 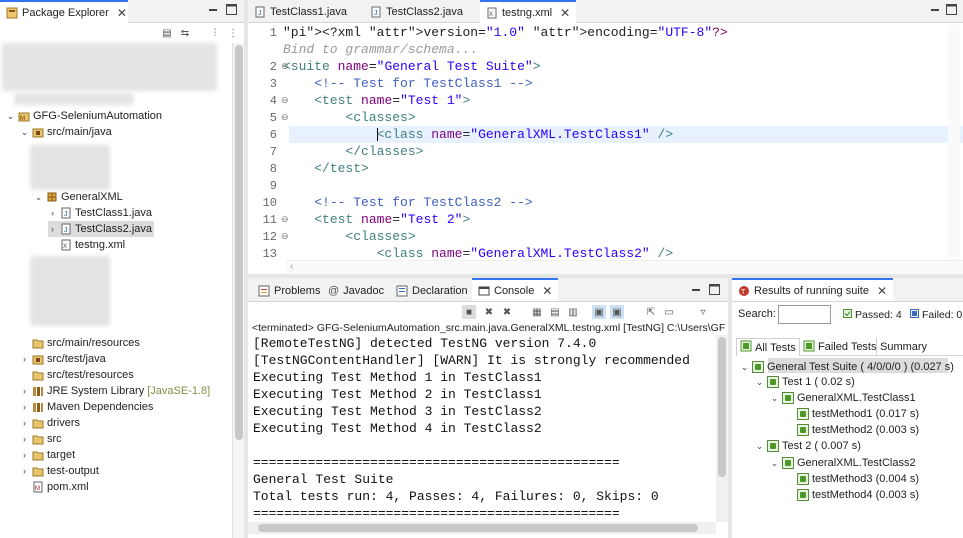 What do you see at coordinates (852, 479) in the screenshot?
I see `result-method: testMethod3 (0.004 s)` at bounding box center [852, 479].